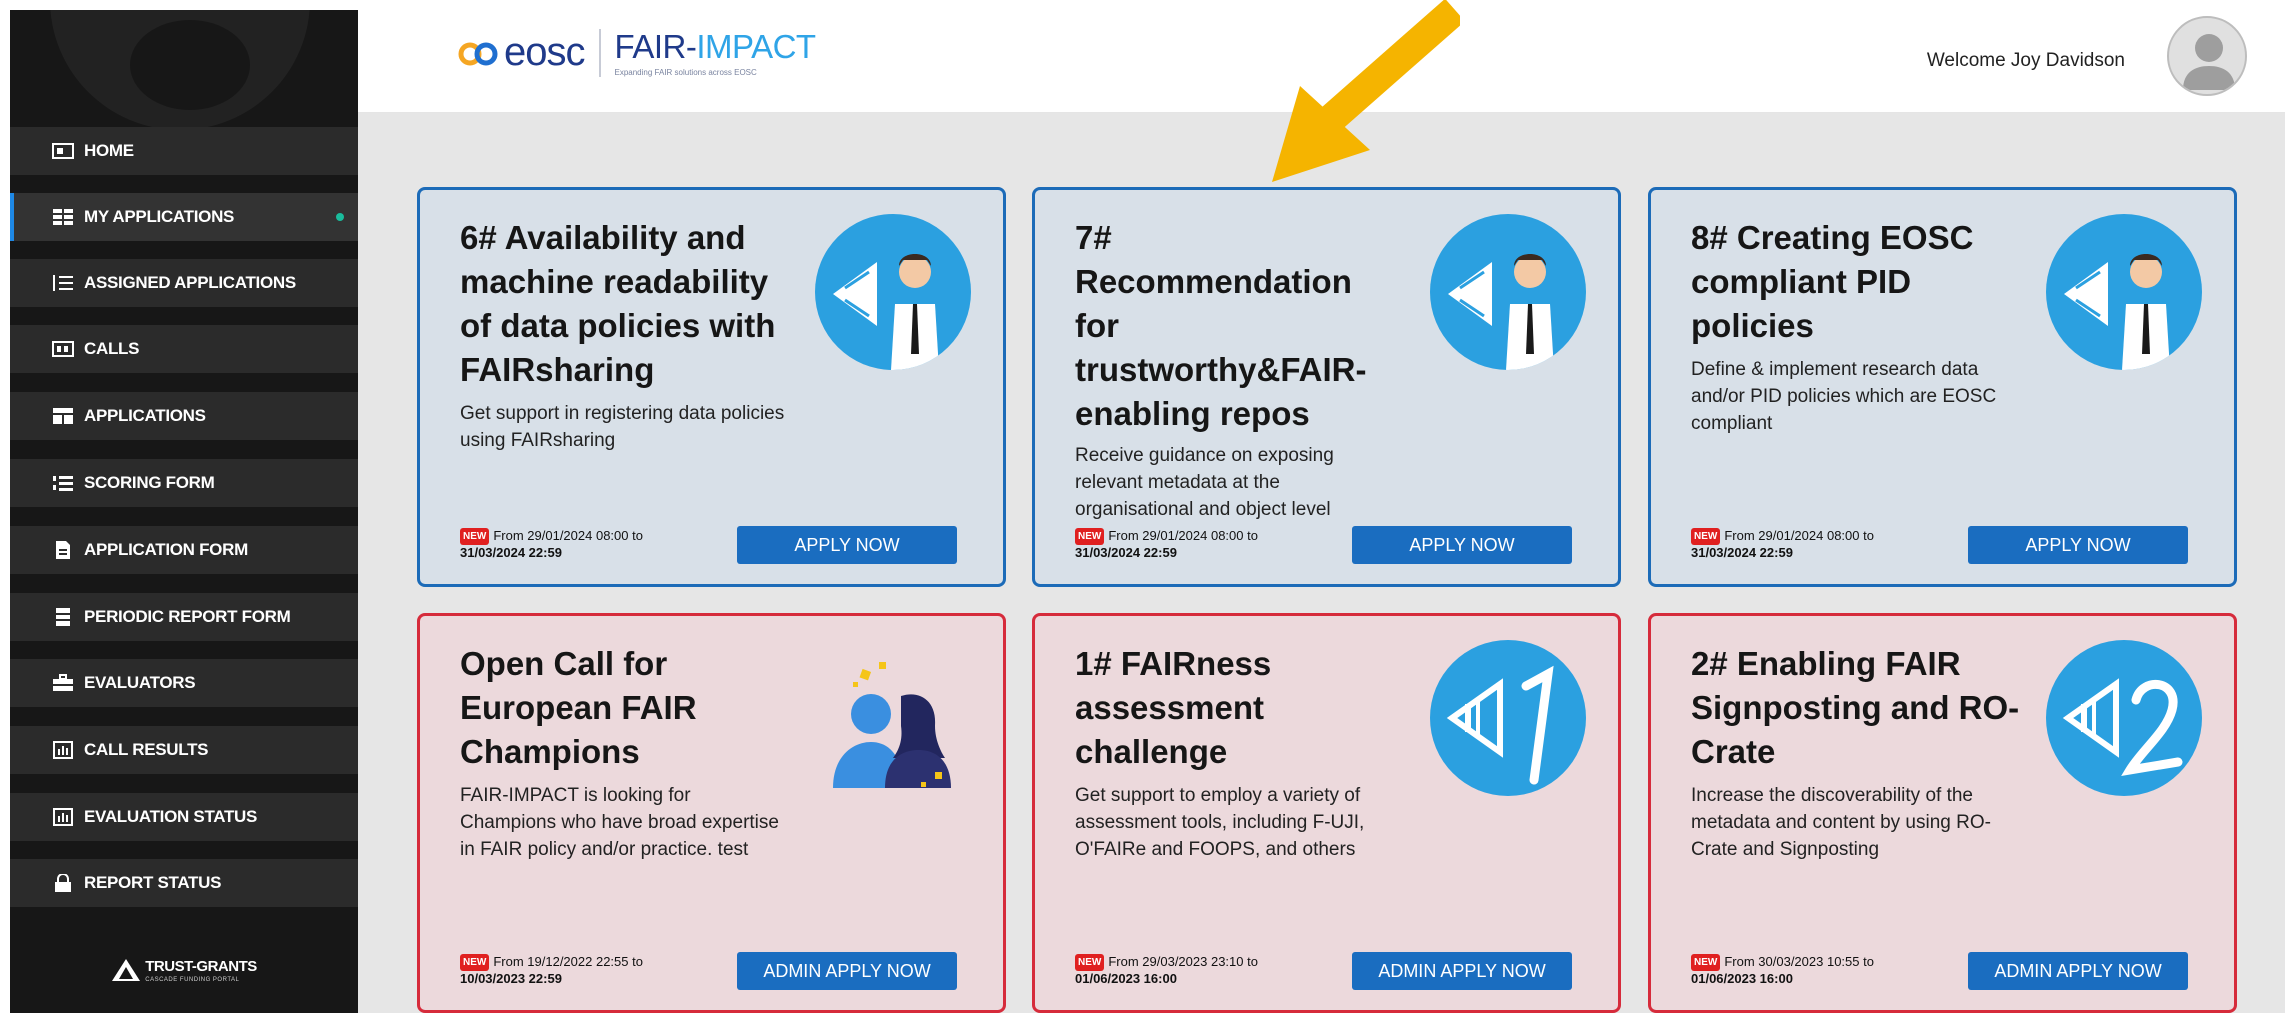  Describe the element at coordinates (544, 52) in the screenshot. I see `eosc-text: eosc` at that location.